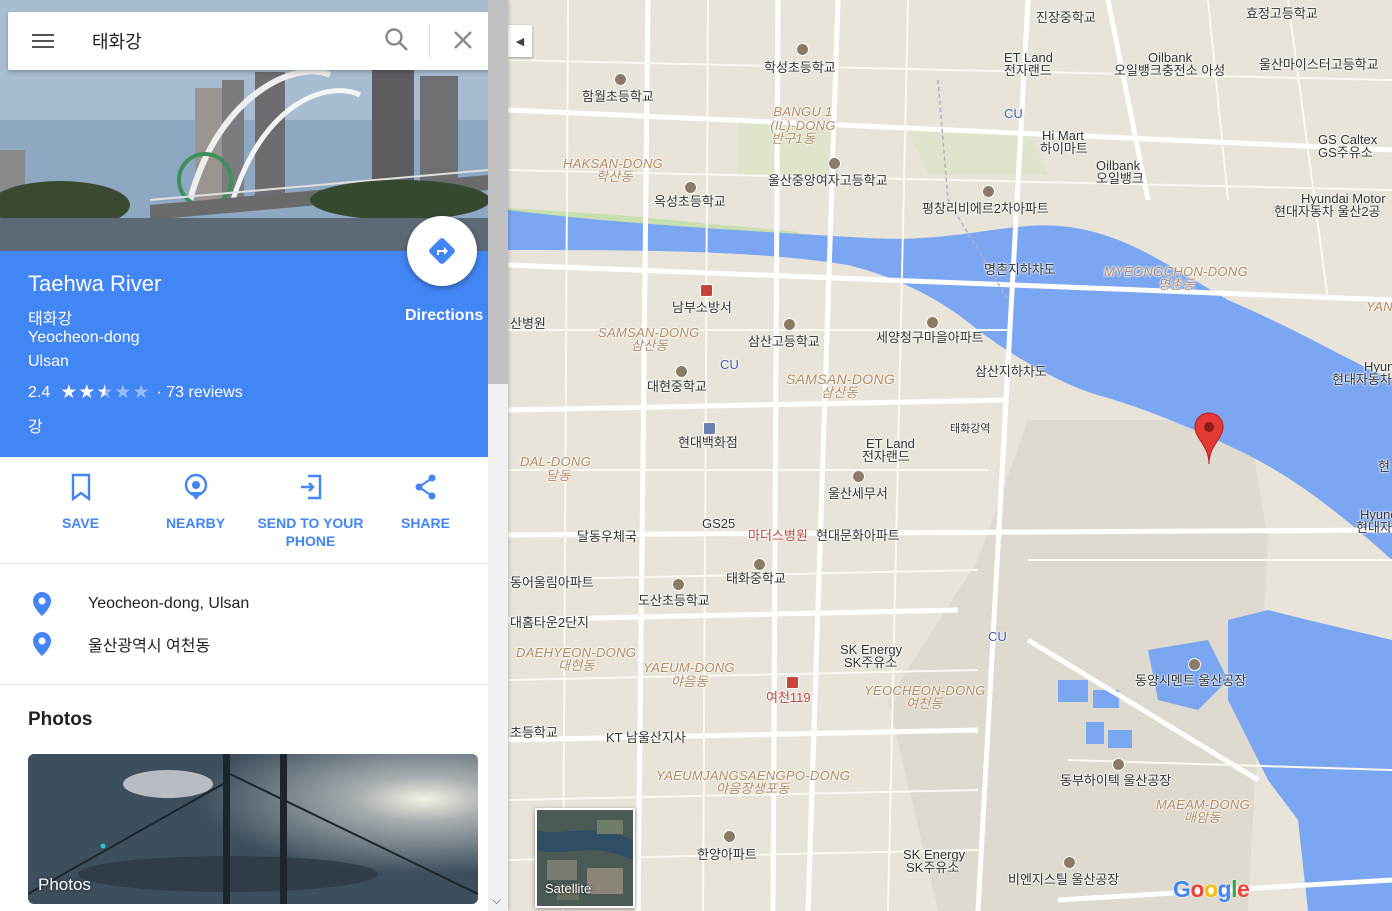 This screenshot has width=1392, height=911. Describe the element at coordinates (1211, 889) in the screenshot. I see `google-logo: Google` at that location.